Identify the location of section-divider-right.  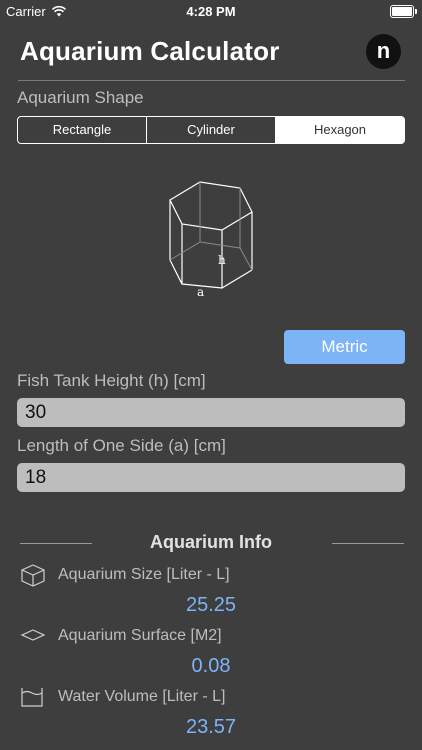
(368, 543).